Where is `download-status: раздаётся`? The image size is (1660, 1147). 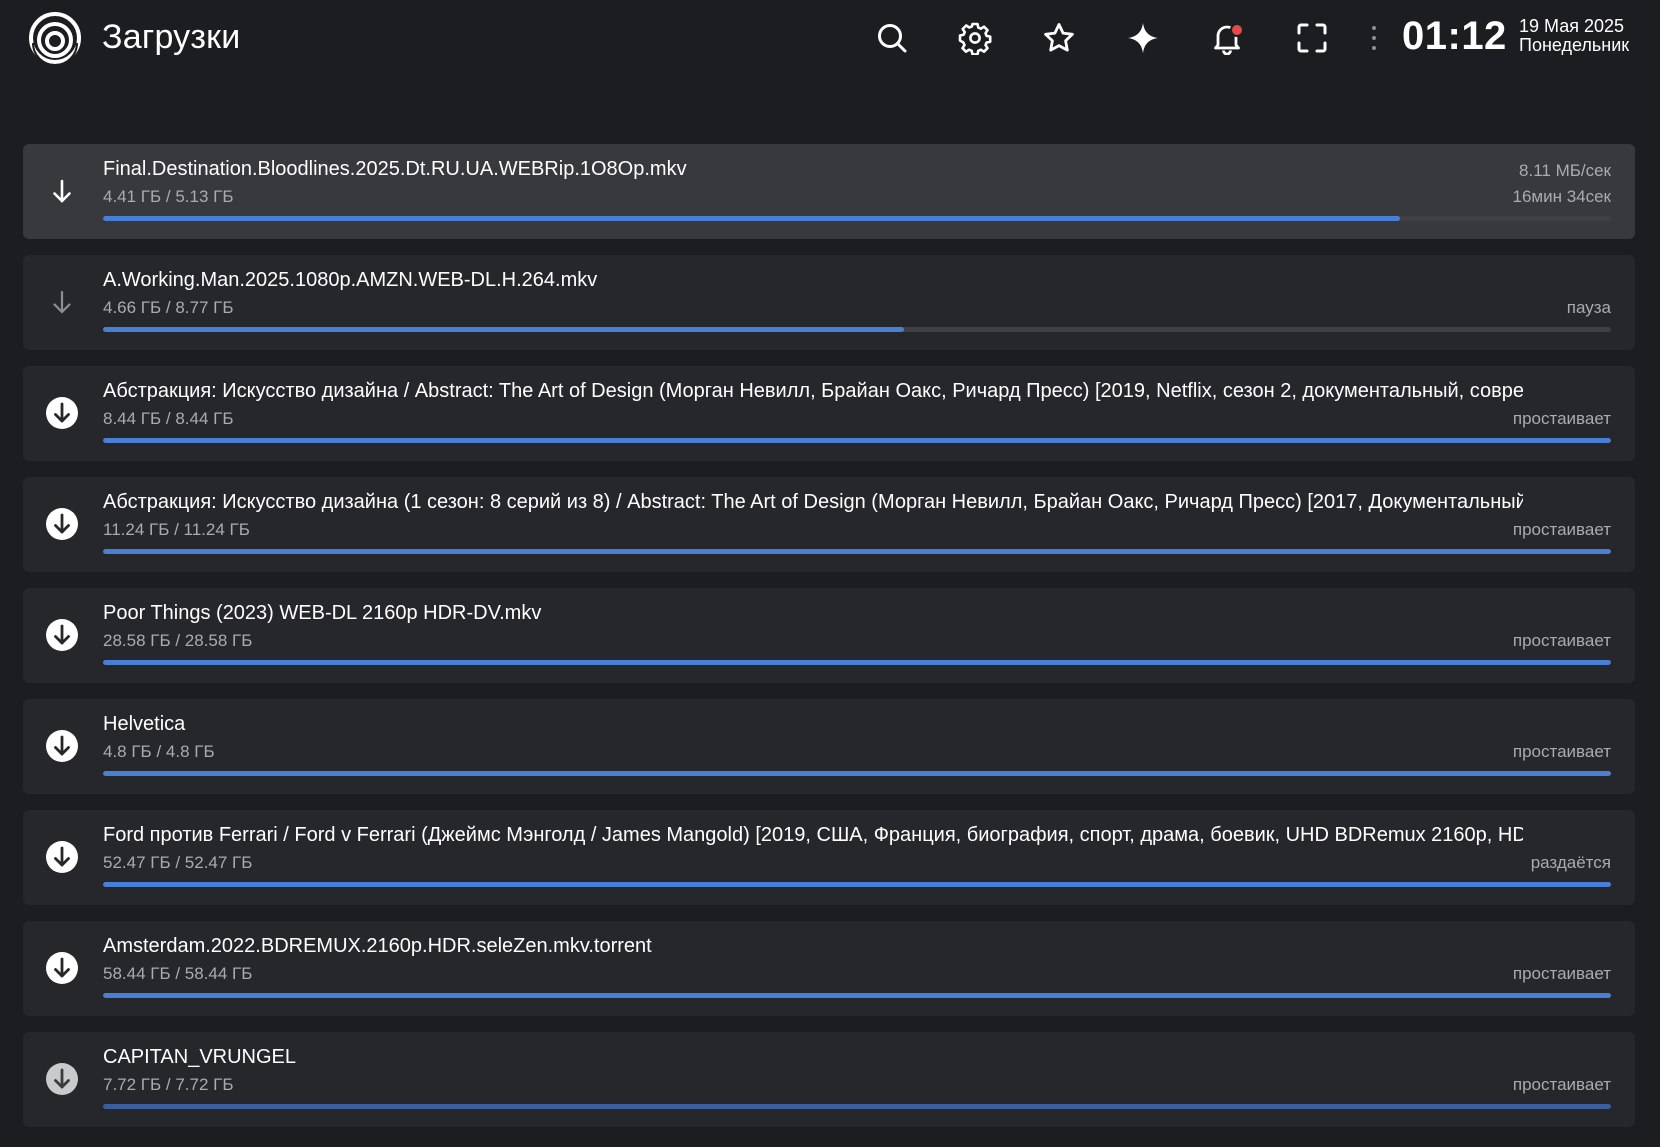
download-status: раздаётся is located at coordinates (1570, 862).